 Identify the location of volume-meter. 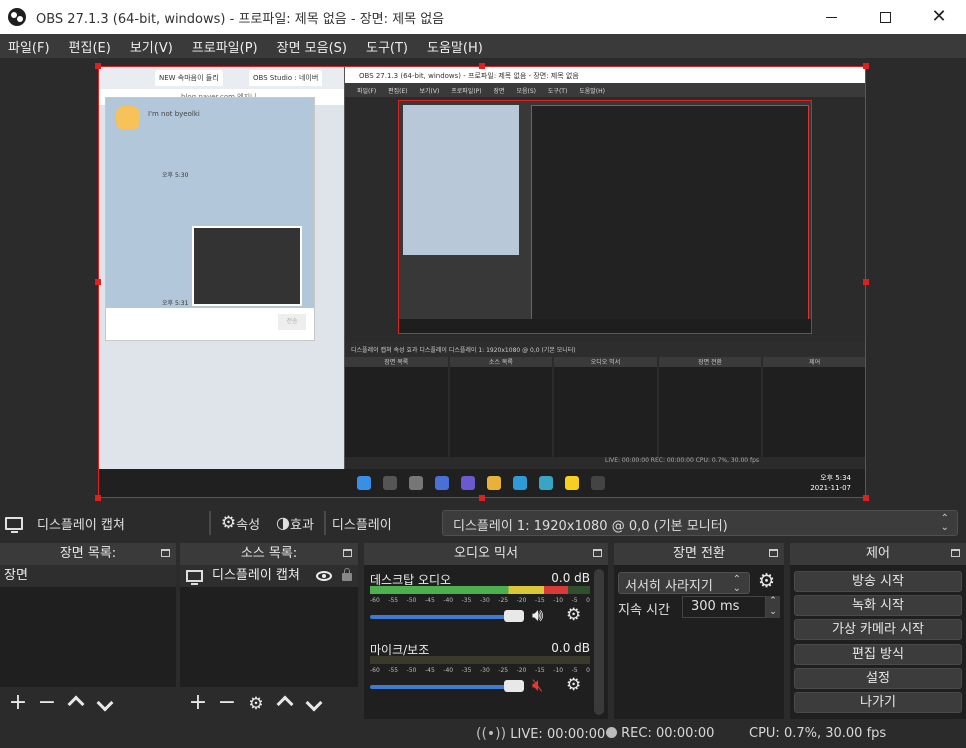
(480, 660).